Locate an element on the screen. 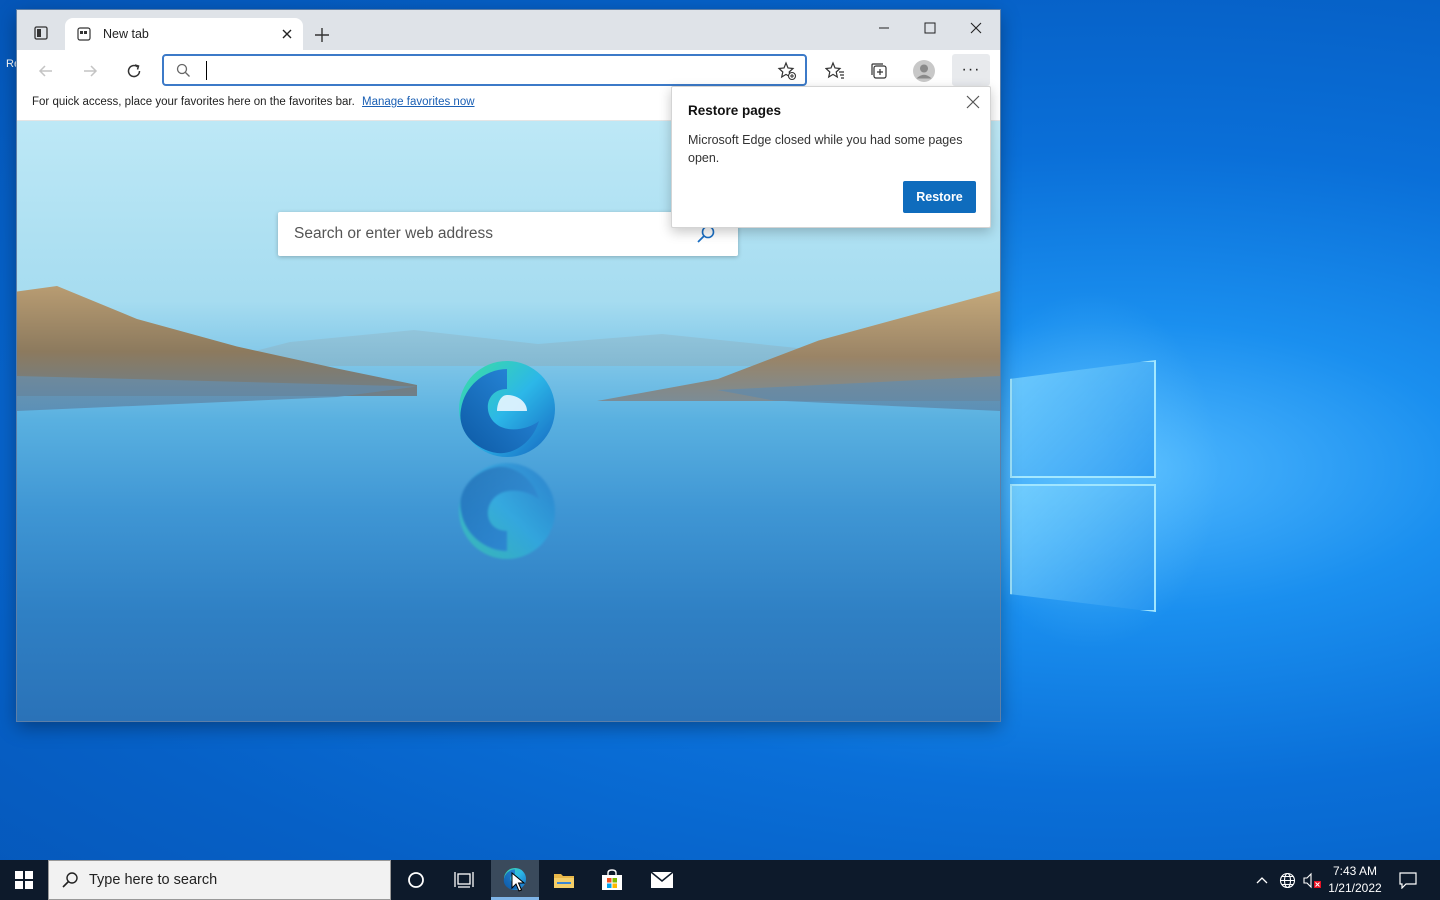 This screenshot has width=1440, height=900. edge-logo-reflection is located at coordinates (507, 511).